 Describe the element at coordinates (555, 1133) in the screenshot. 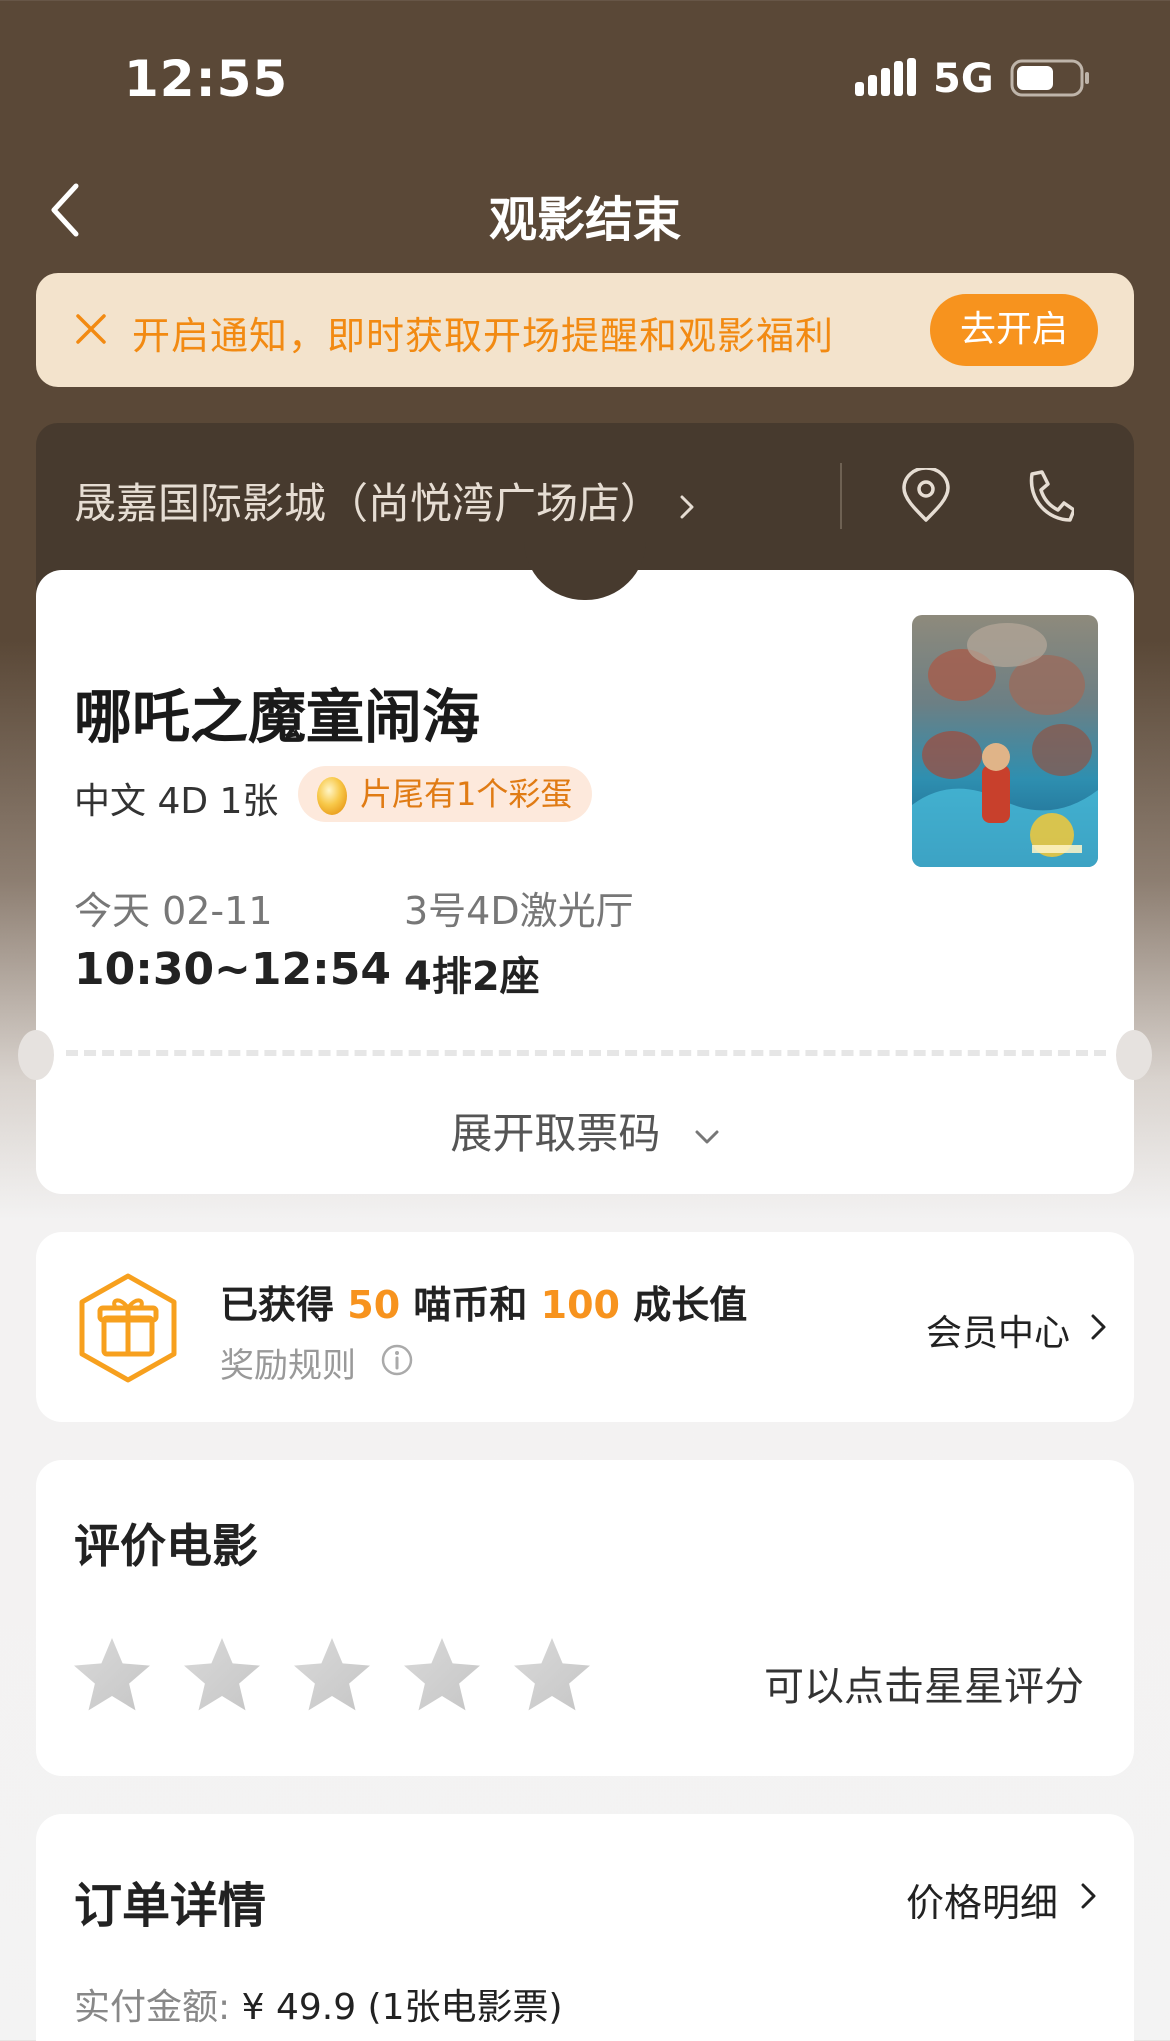

I see `expand-label: 展开取票码` at that location.